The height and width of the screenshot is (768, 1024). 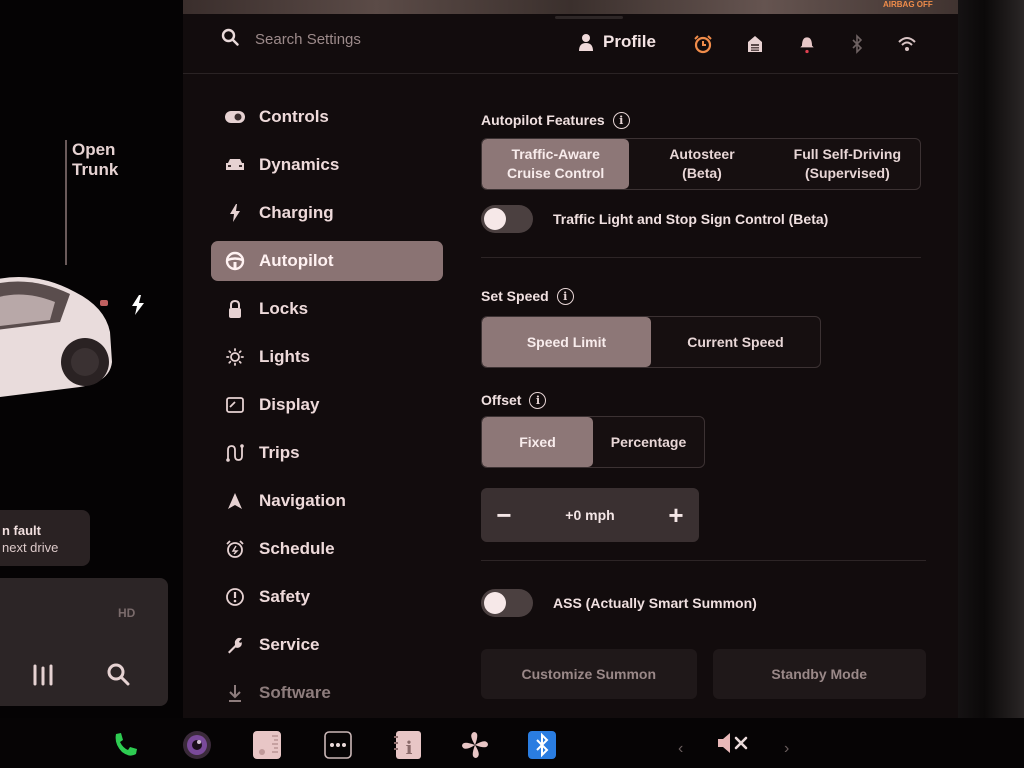 I want to click on bluetooth-app-icon, so click(x=542, y=745).